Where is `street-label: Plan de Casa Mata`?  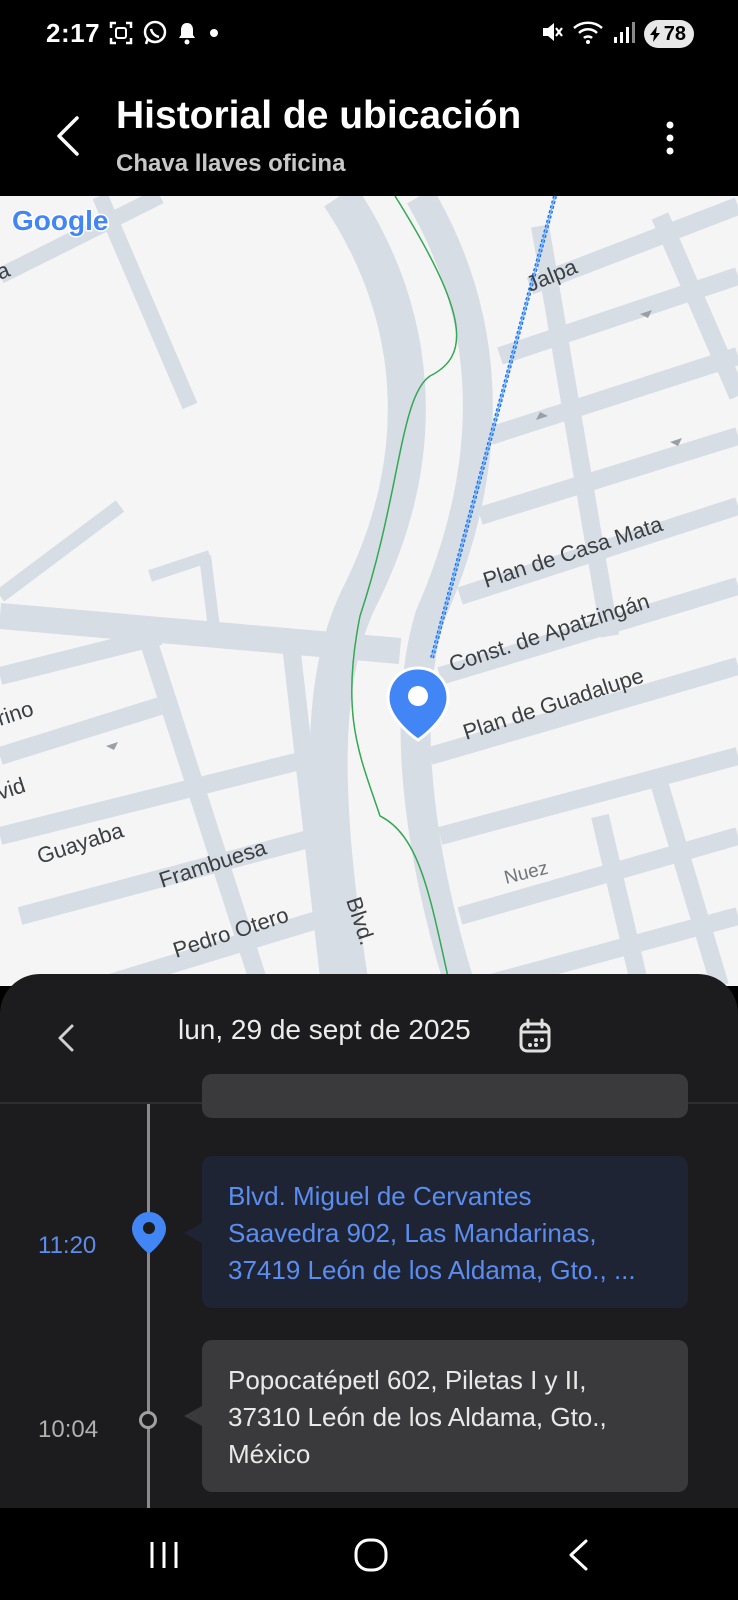
street-label: Plan de Casa Mata is located at coordinates (573, 552).